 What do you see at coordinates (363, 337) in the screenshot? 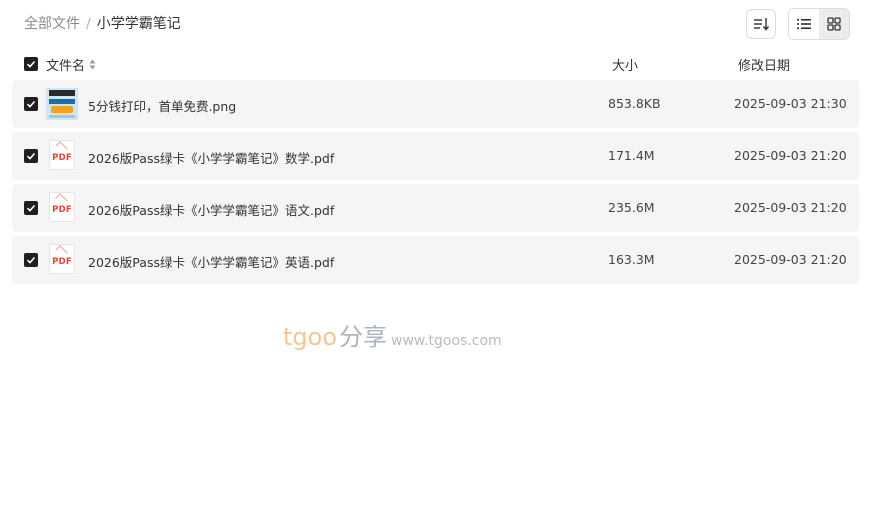
I see `watermark-cn: 分享` at bounding box center [363, 337].